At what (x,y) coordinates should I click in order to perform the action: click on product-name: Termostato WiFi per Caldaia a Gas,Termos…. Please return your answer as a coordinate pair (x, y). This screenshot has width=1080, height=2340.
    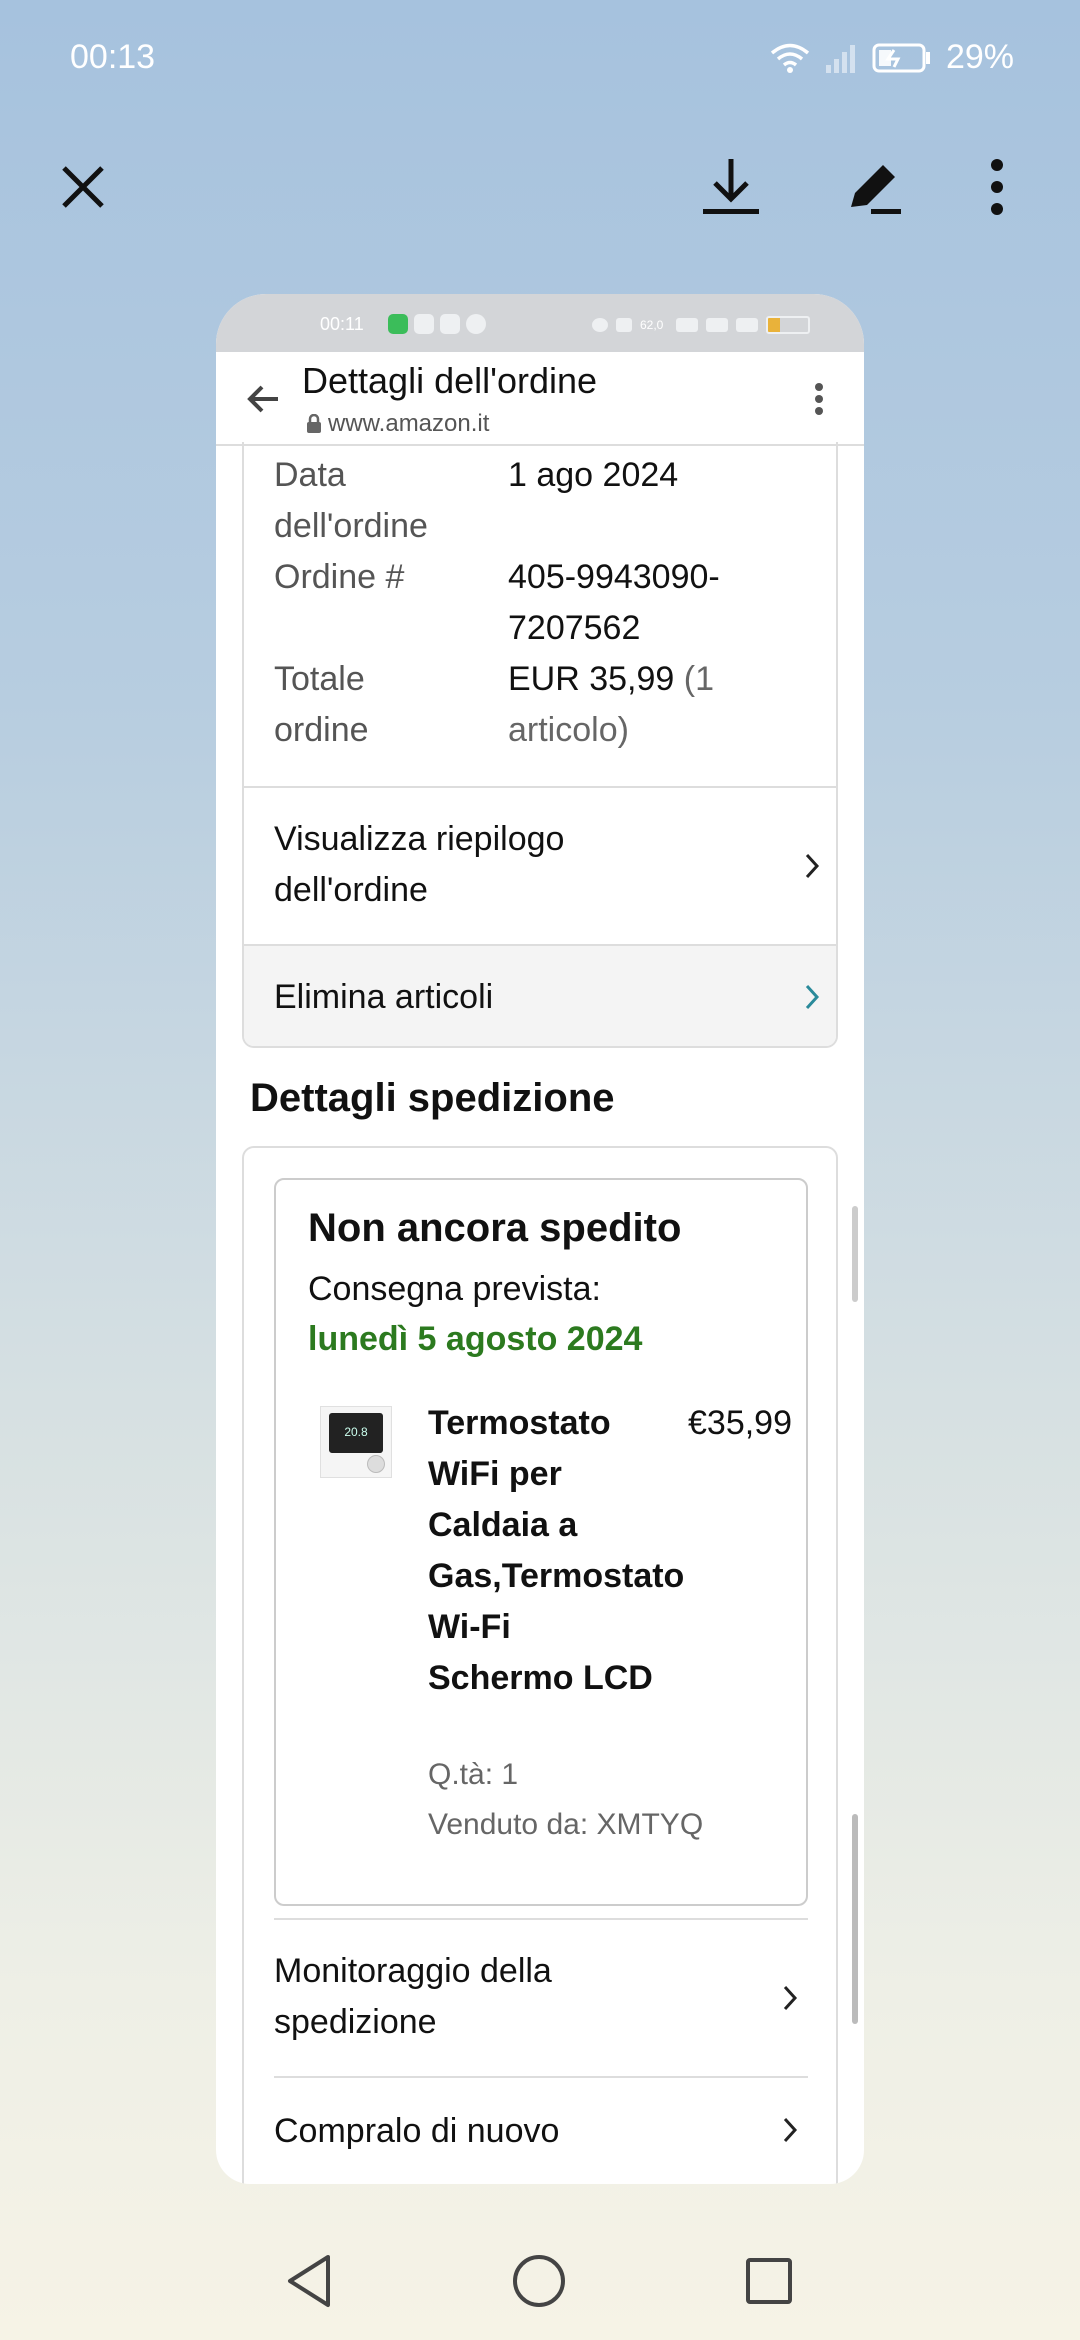
    Looking at the image, I should click on (556, 1551).